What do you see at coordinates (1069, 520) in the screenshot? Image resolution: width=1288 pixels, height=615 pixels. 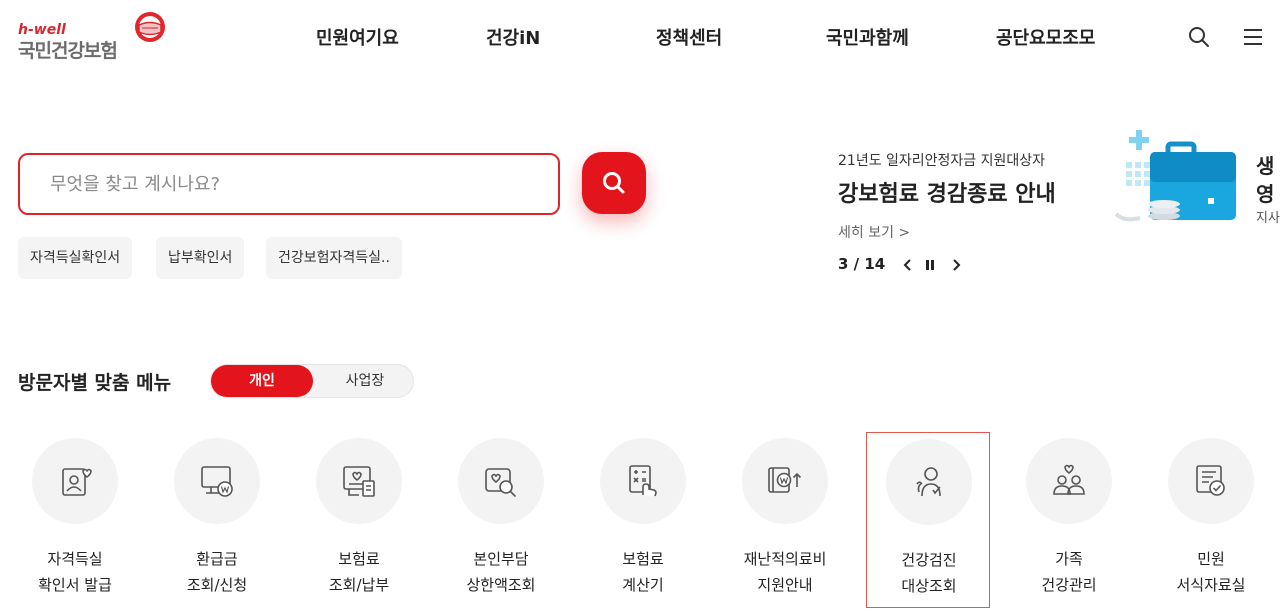 I see `menu-tile-family-health: 가족 건강관리` at bounding box center [1069, 520].